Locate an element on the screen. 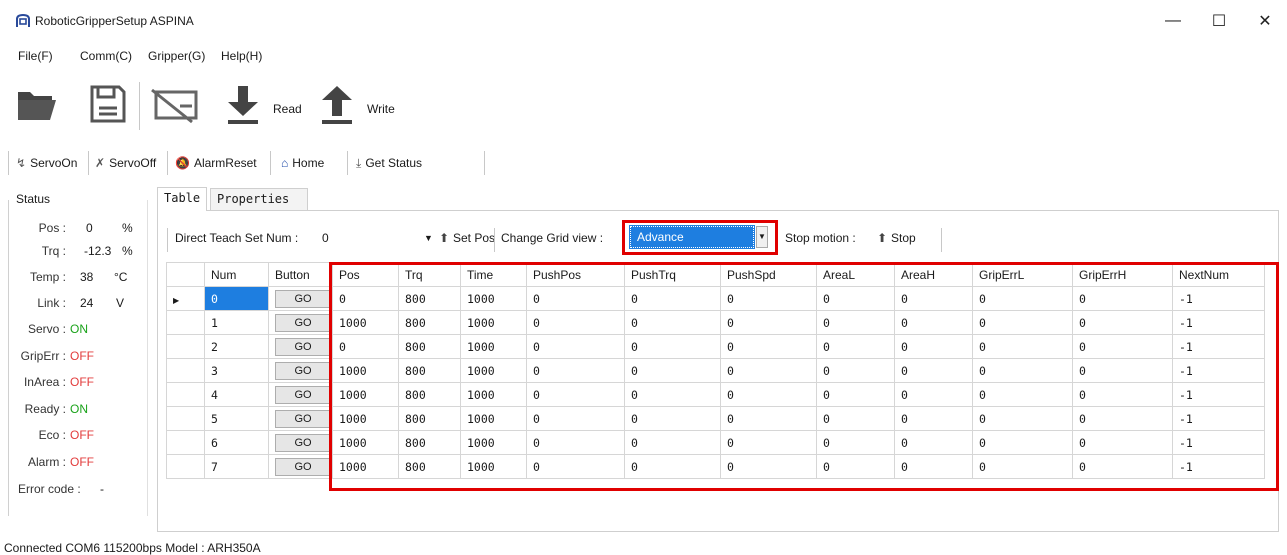 The image size is (1287, 555). home-button: ⌂ Home is located at coordinates (302, 163).